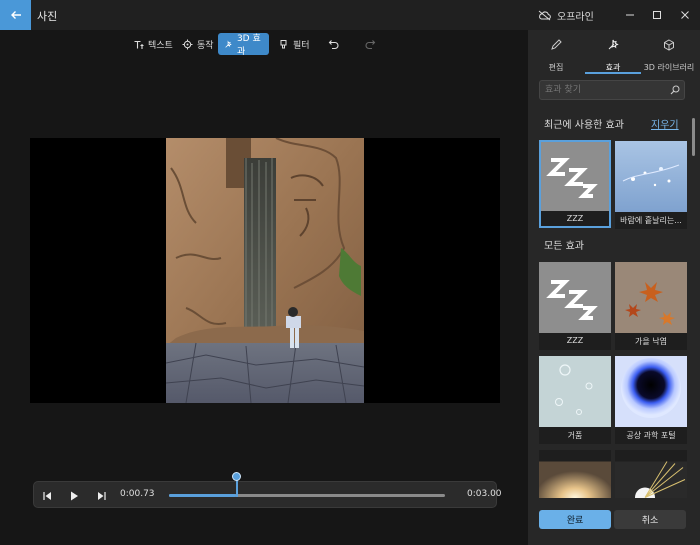 The image size is (700, 545). What do you see at coordinates (265, 270) in the screenshot?
I see `preview-photo` at bounding box center [265, 270].